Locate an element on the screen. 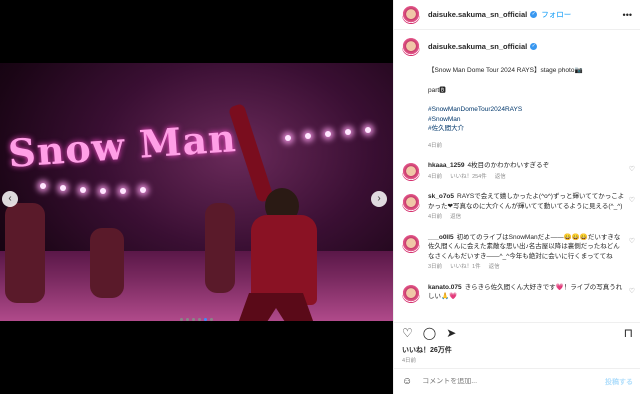  like-heart-icon: ♡ is located at coordinates (407, 333).